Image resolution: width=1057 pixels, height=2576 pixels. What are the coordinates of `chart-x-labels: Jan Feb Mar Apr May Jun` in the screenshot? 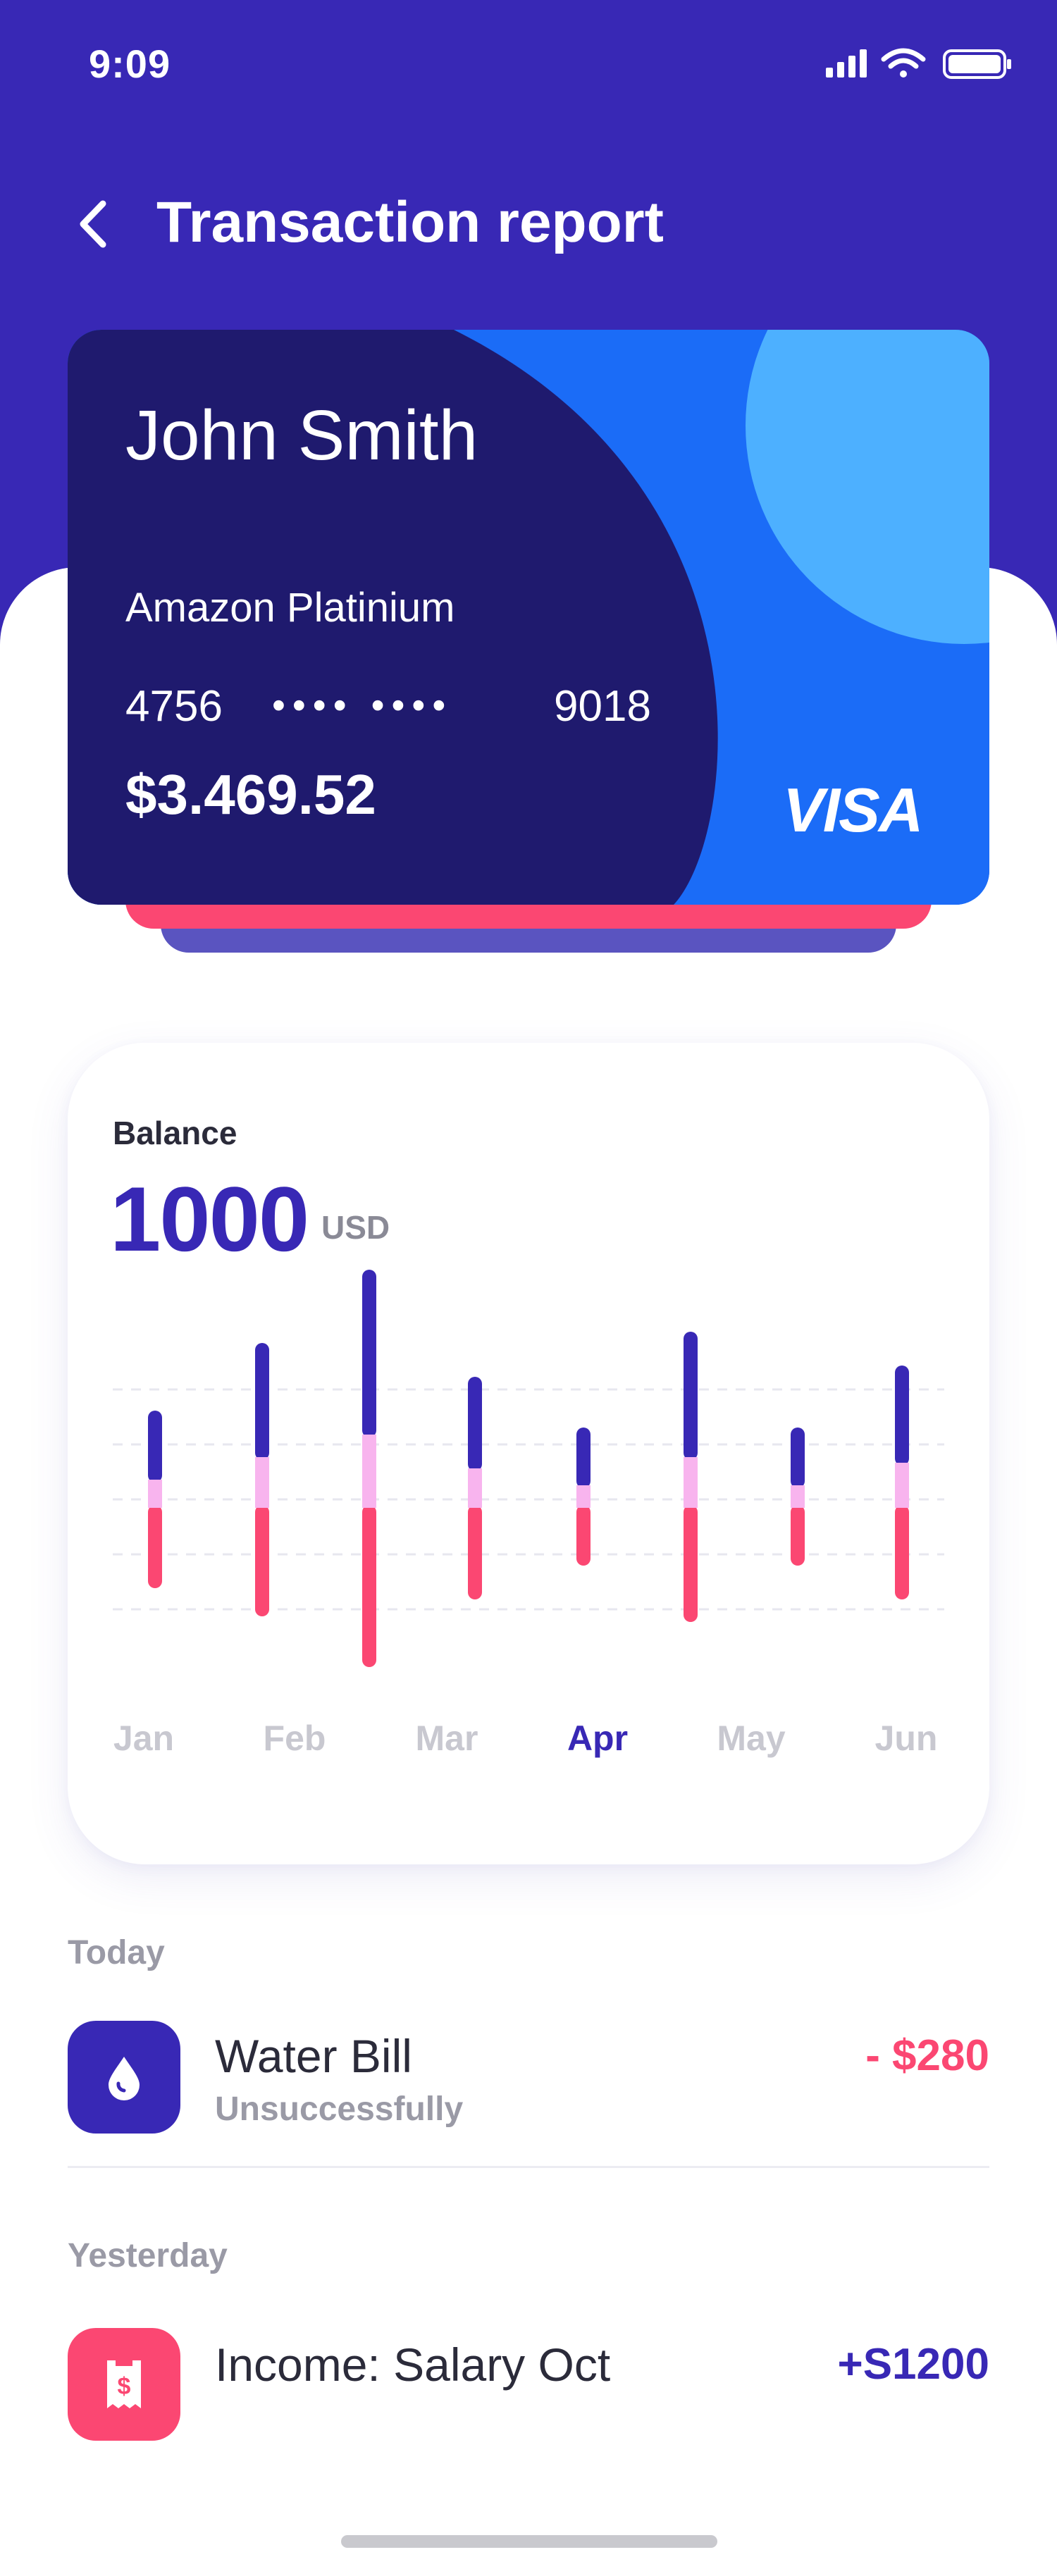 It's located at (525, 1738).